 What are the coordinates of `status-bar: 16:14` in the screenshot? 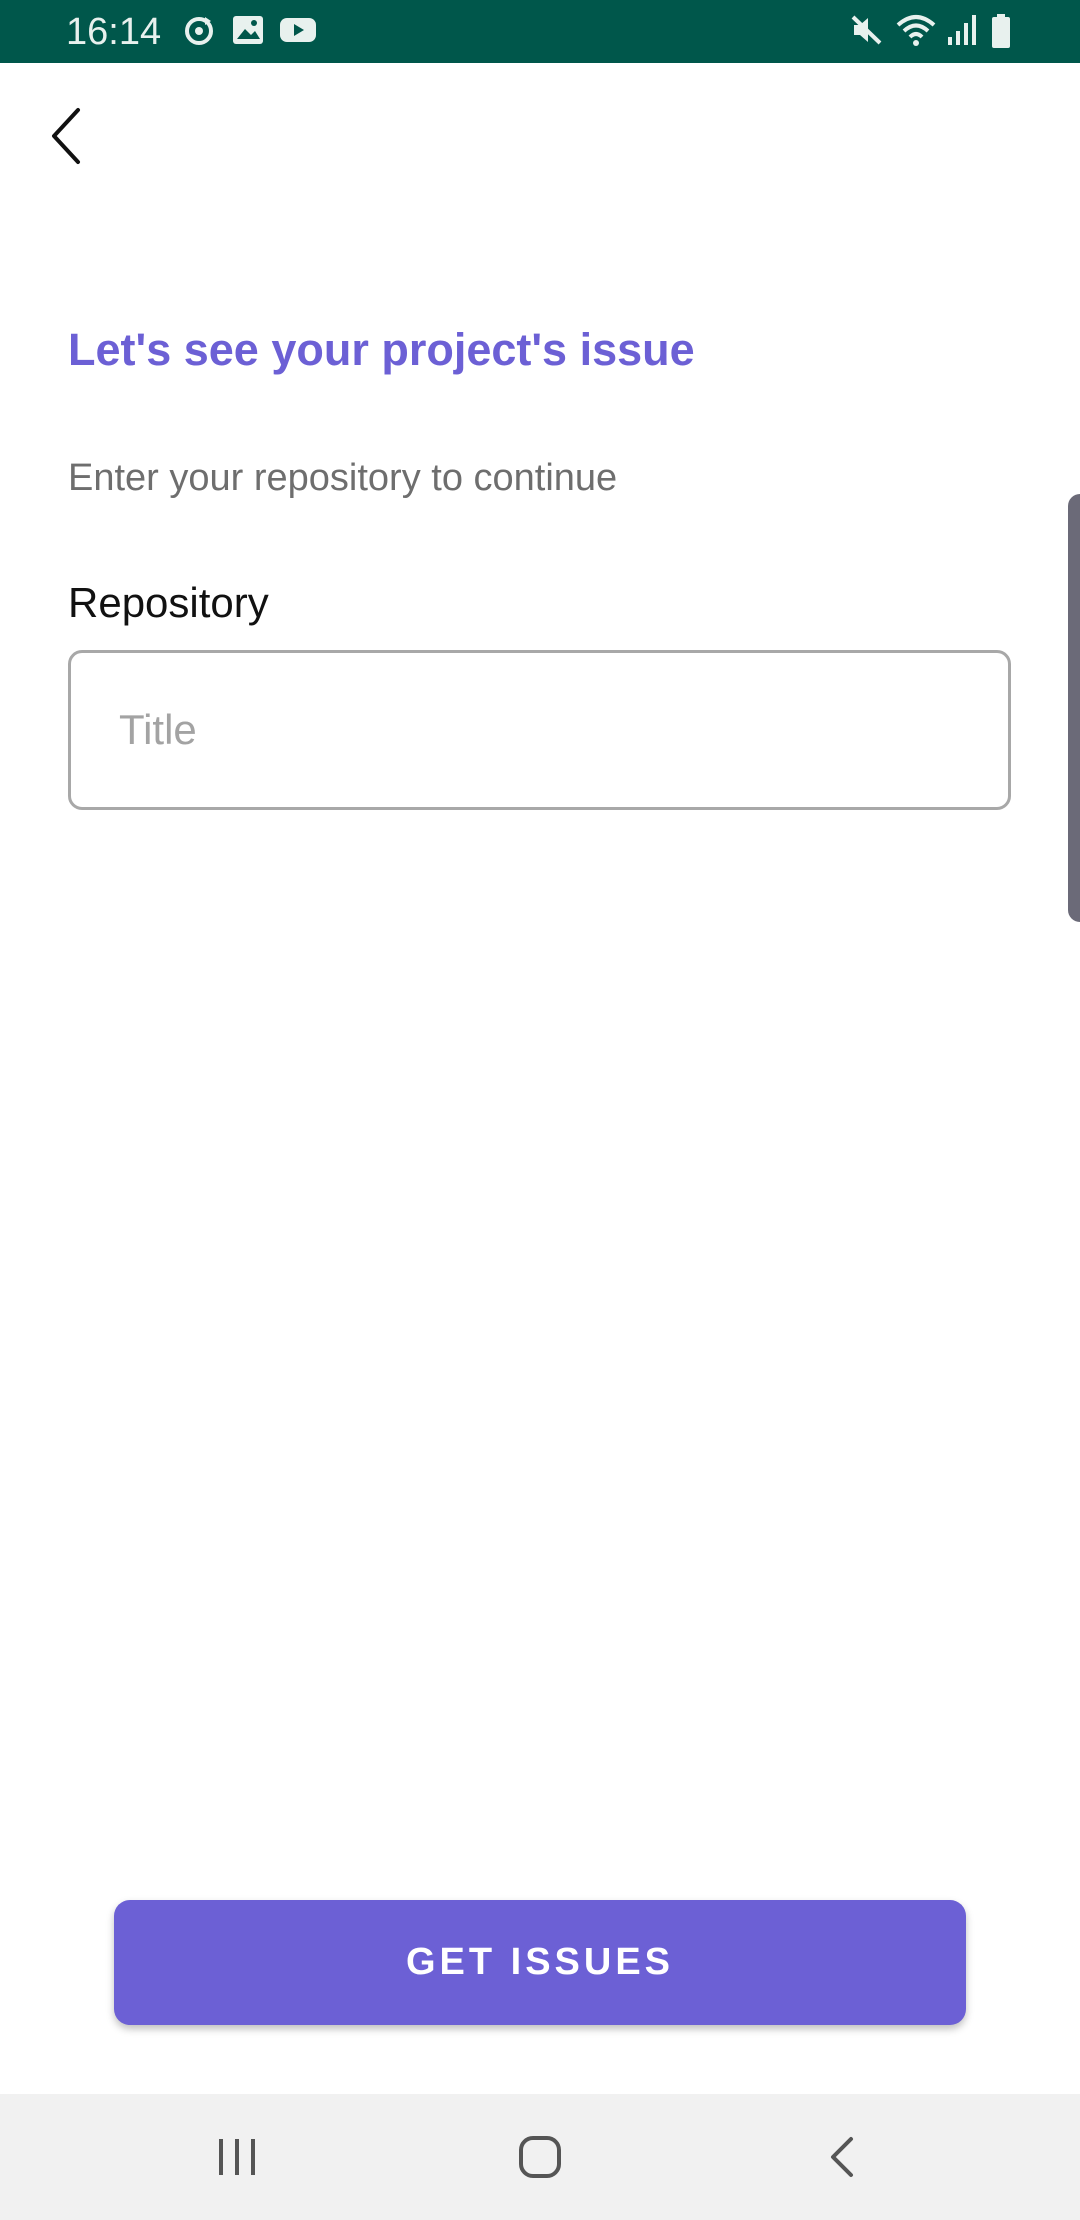 It's located at (540, 31).